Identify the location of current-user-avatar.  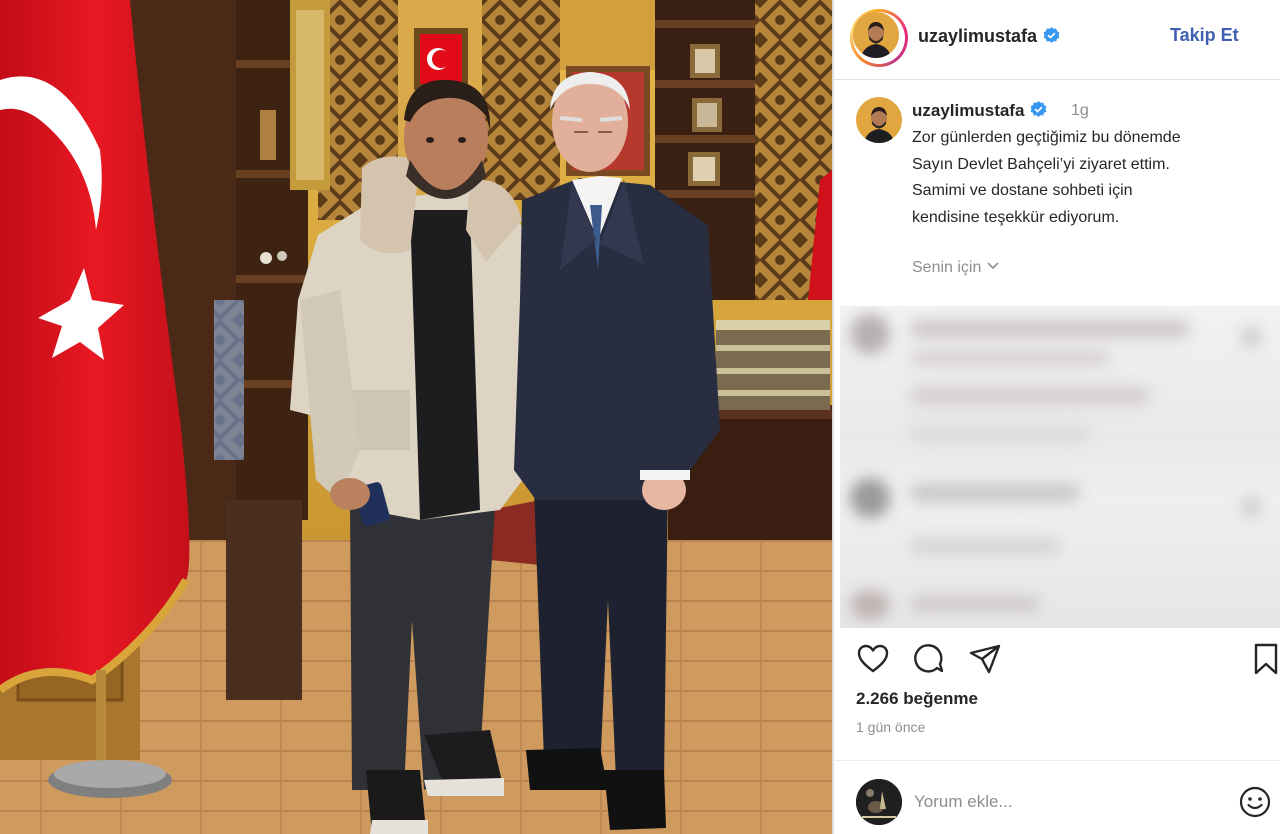
(879, 802).